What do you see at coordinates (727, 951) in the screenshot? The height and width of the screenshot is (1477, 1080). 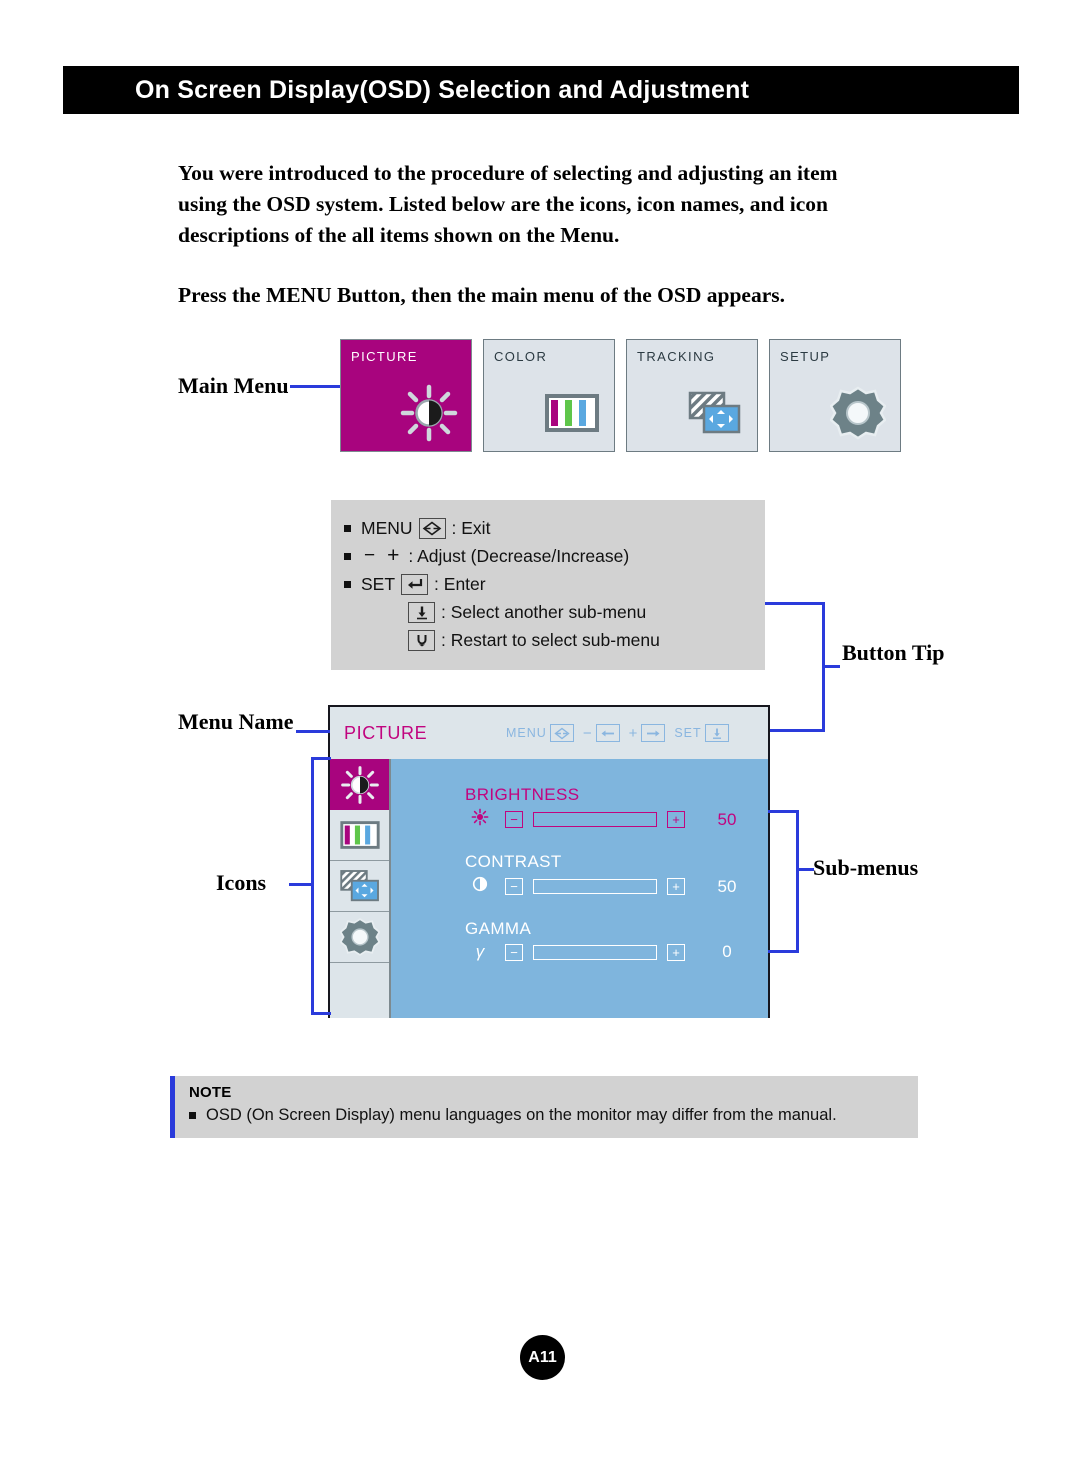 I see `osd-submenu-value: 0` at bounding box center [727, 951].